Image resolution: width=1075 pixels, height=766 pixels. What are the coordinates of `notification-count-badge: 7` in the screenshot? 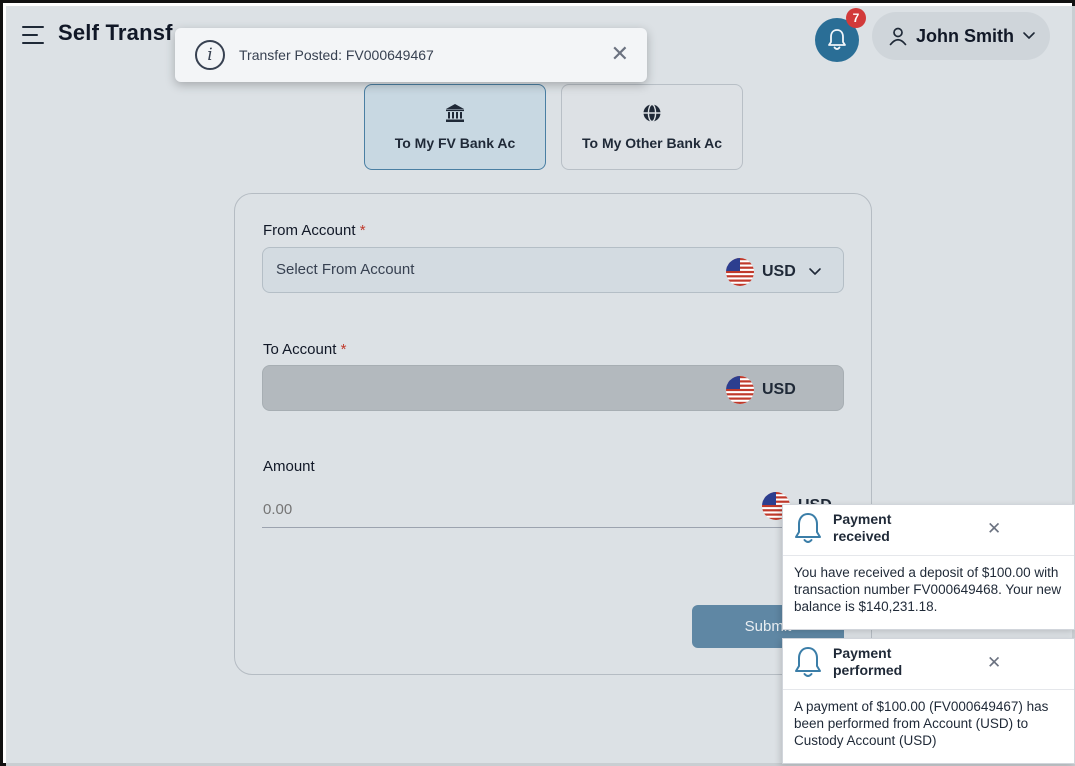 It's located at (856, 18).